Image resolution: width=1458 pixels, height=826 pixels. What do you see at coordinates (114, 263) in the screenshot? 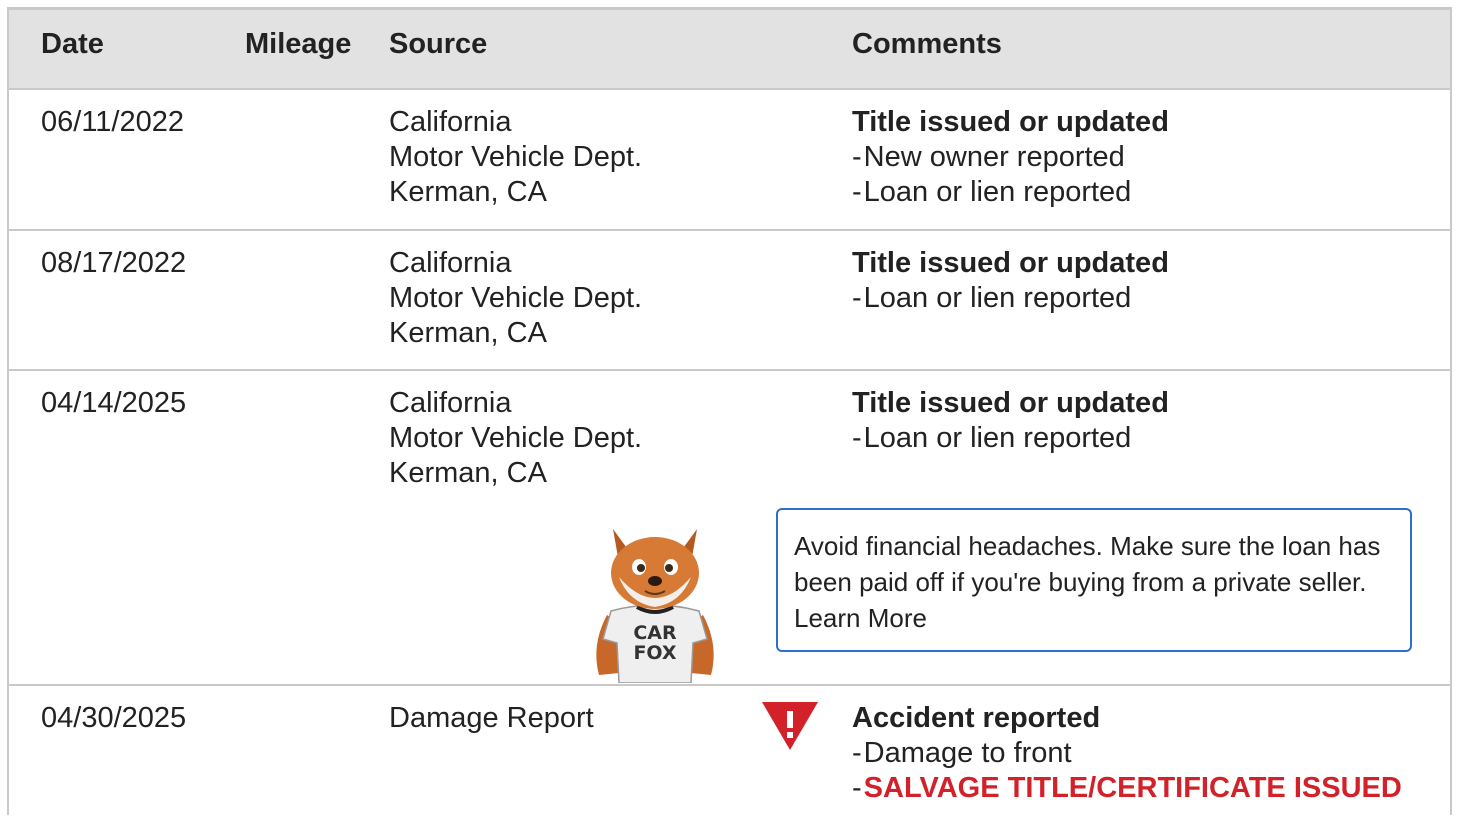
I see `row-date: 08/17/2022` at bounding box center [114, 263].